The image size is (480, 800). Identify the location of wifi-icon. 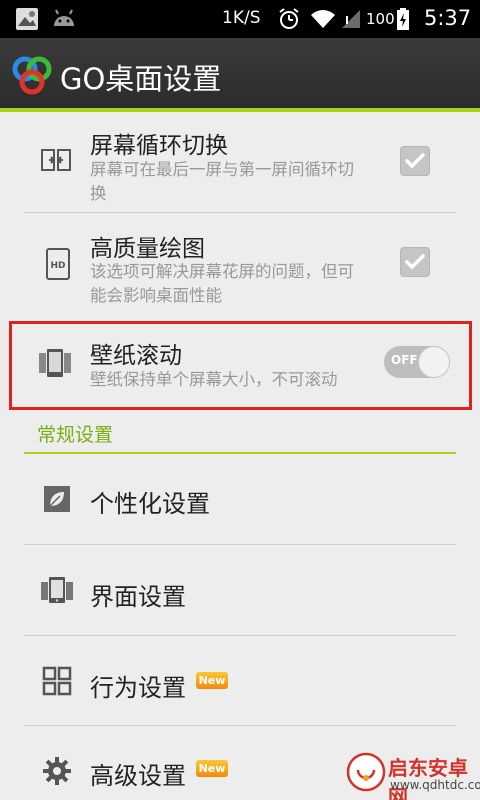
(323, 19).